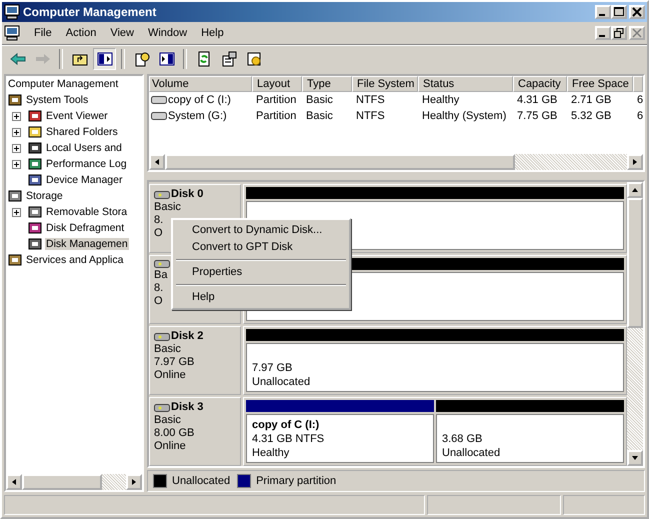 The width and height of the screenshot is (649, 519). I want to click on legend-label: Unallocated, so click(201, 481).